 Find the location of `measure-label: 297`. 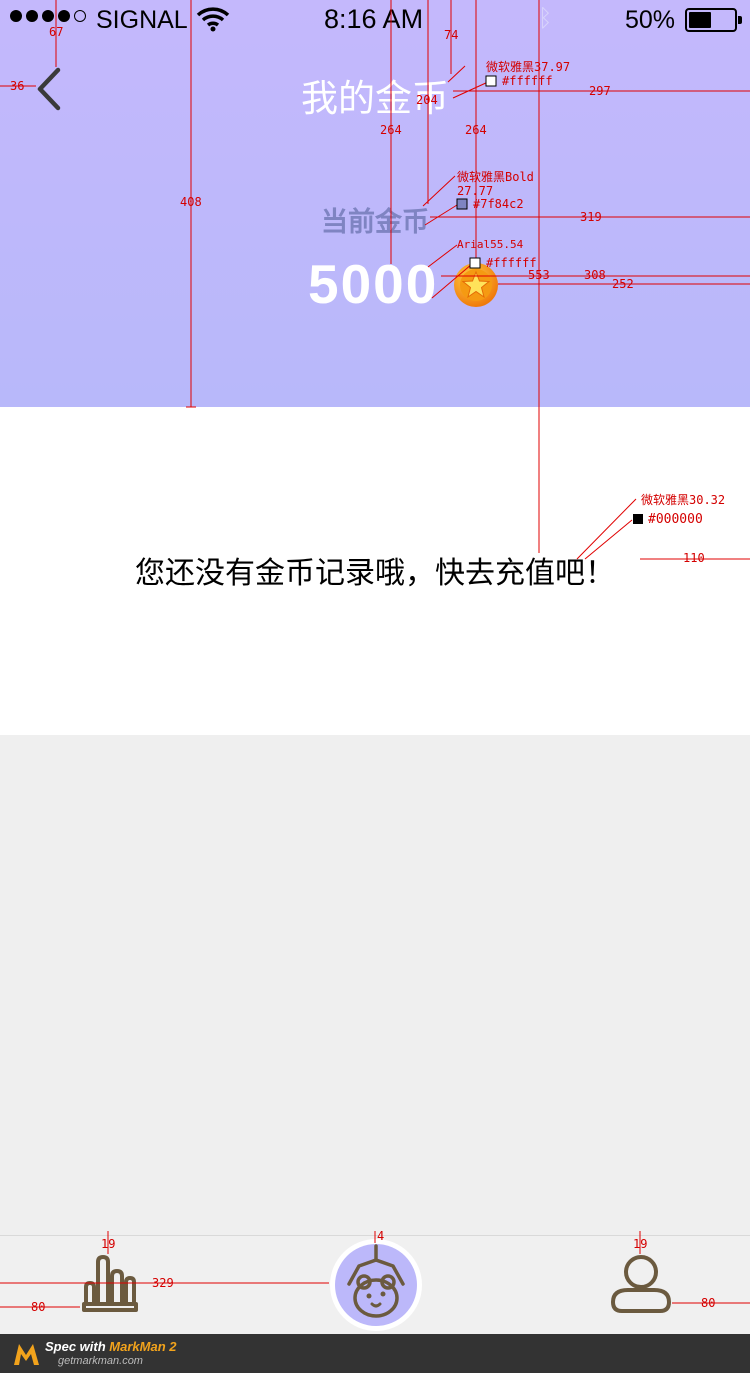

measure-label: 297 is located at coordinates (600, 91).